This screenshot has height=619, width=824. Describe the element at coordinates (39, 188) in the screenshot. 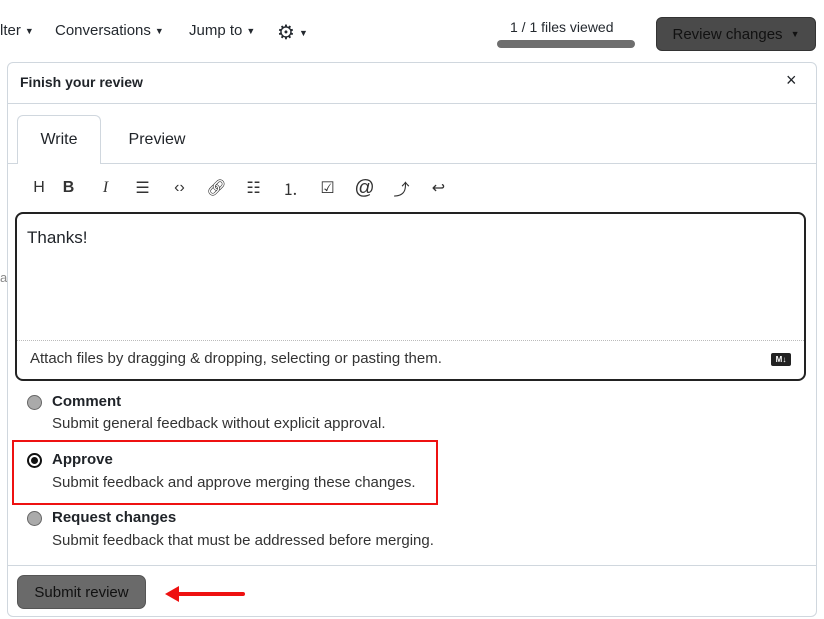

I see `heading-icon: H` at that location.